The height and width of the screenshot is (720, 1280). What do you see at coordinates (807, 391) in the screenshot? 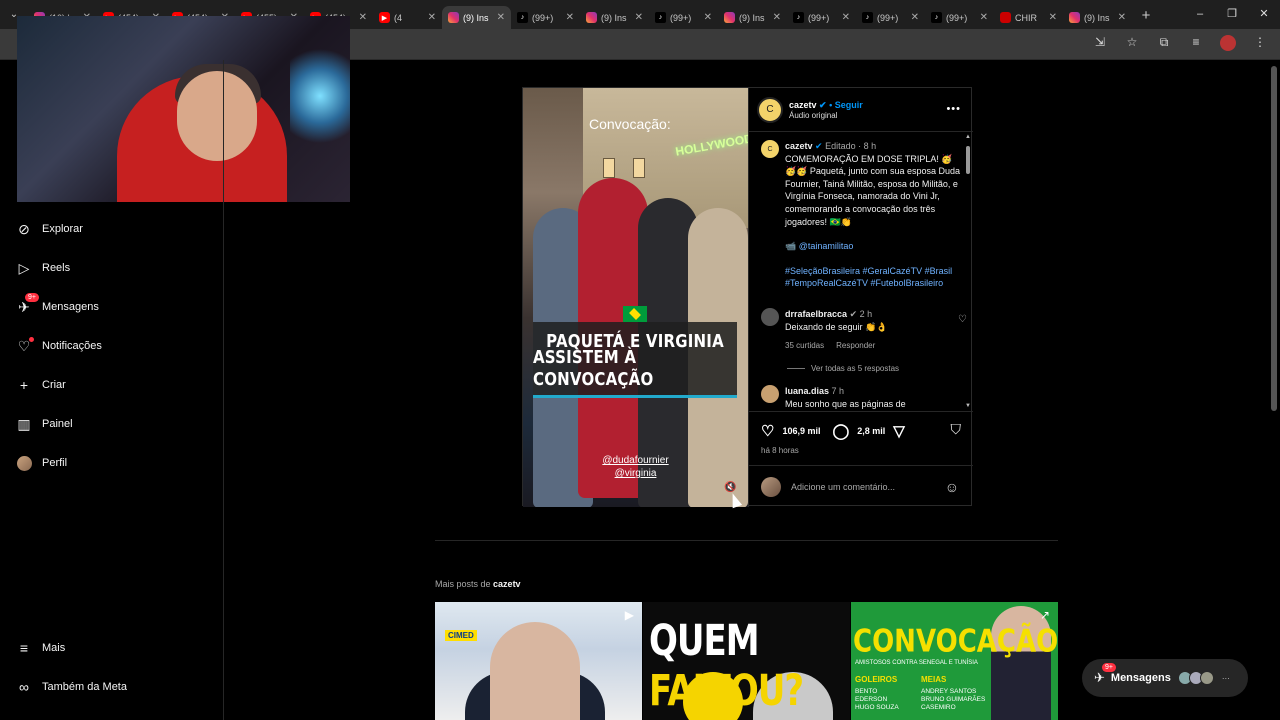
I see `commenter-username: luana.dias` at bounding box center [807, 391].